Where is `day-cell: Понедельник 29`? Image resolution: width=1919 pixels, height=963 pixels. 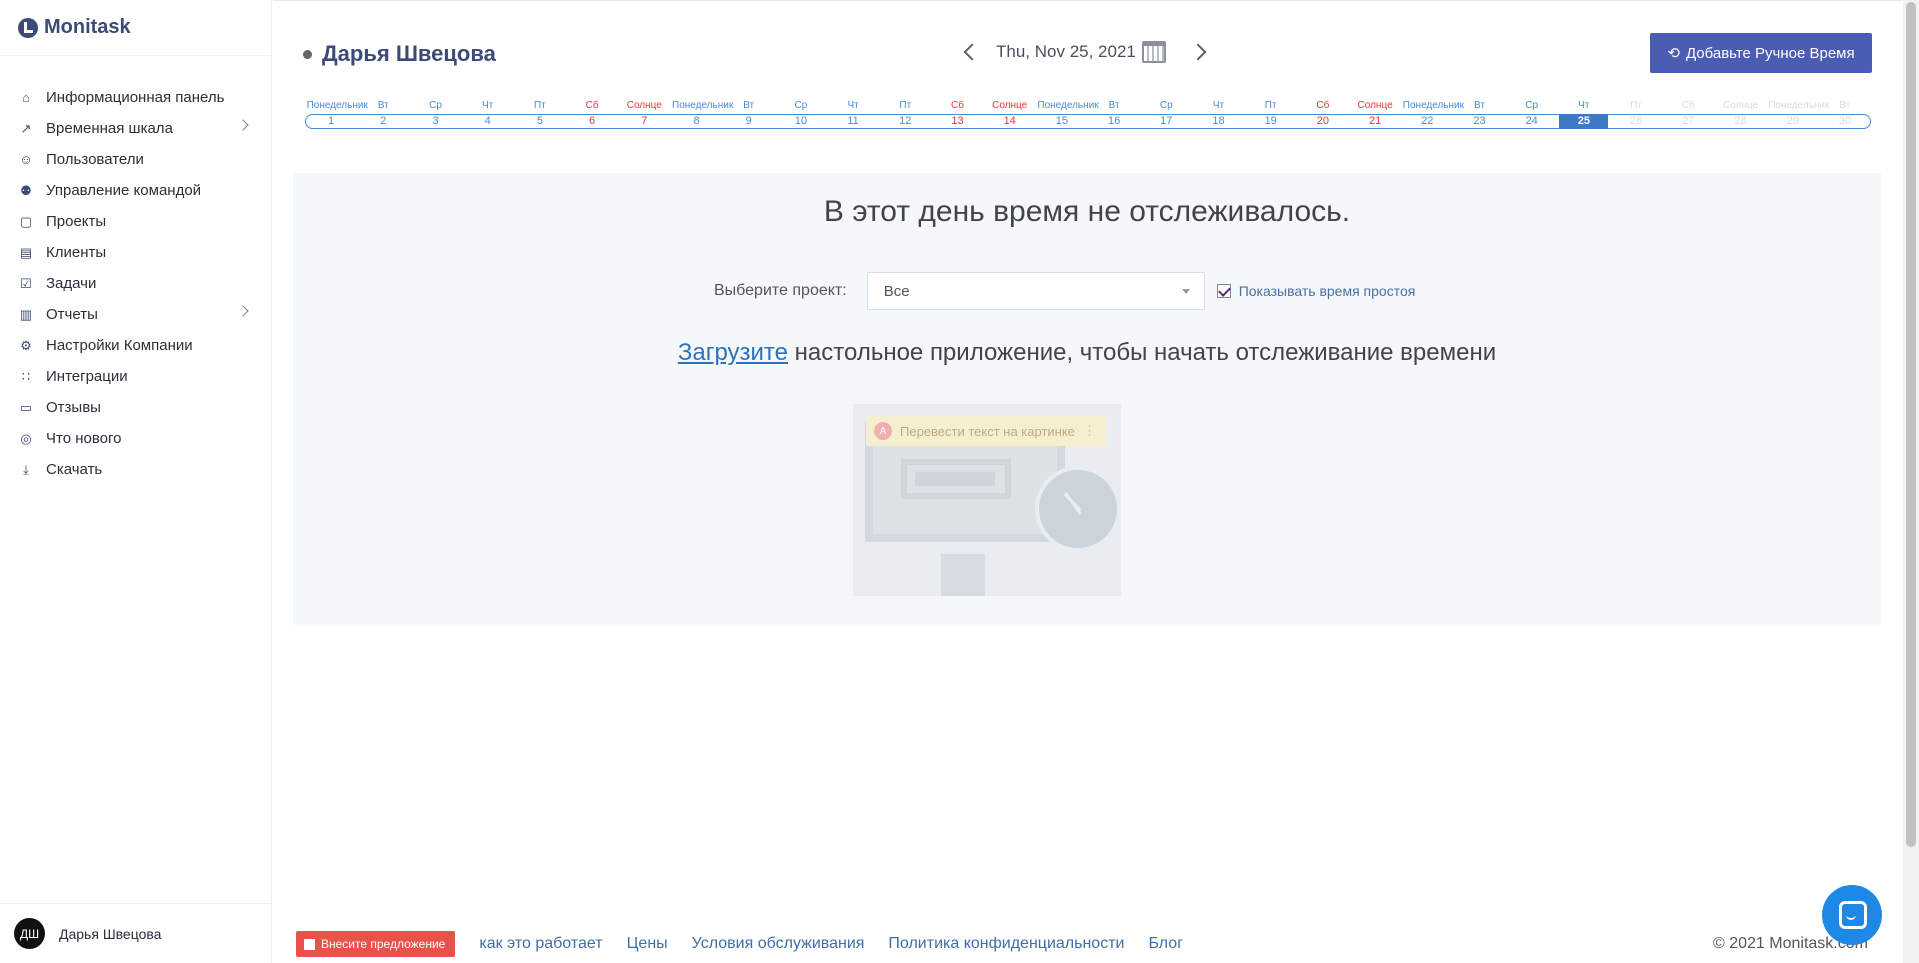 day-cell: Понедельник 29 is located at coordinates (1799, 113).